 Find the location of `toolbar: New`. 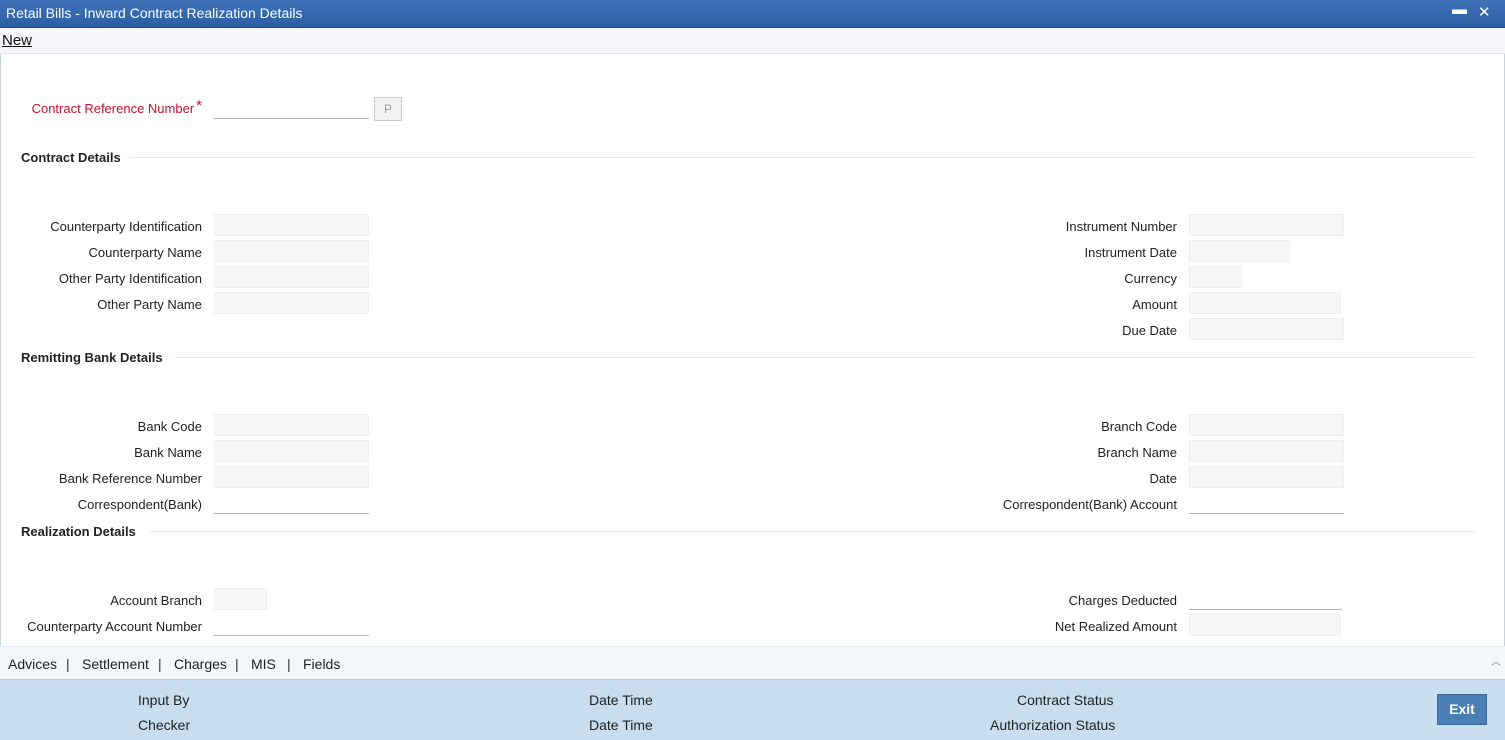

toolbar: New is located at coordinates (752, 41).